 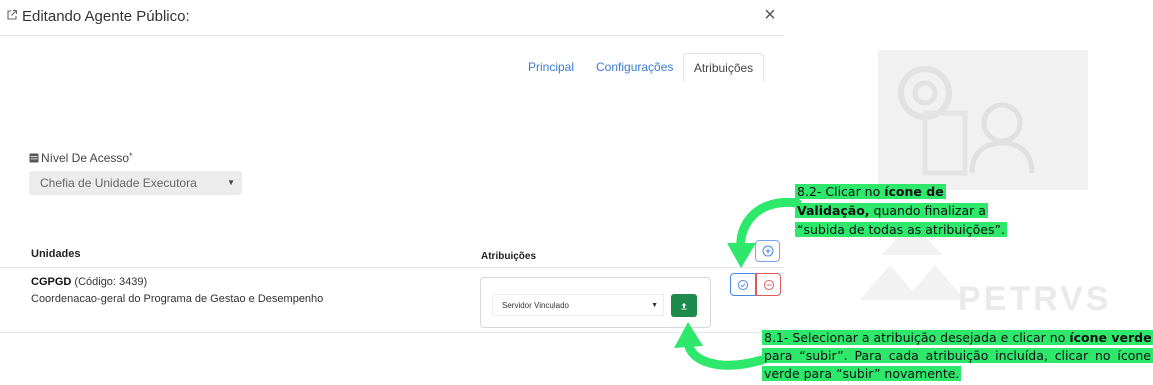 What do you see at coordinates (392, 18) in the screenshot?
I see `modal-header: Editando Agente Público: ×` at bounding box center [392, 18].